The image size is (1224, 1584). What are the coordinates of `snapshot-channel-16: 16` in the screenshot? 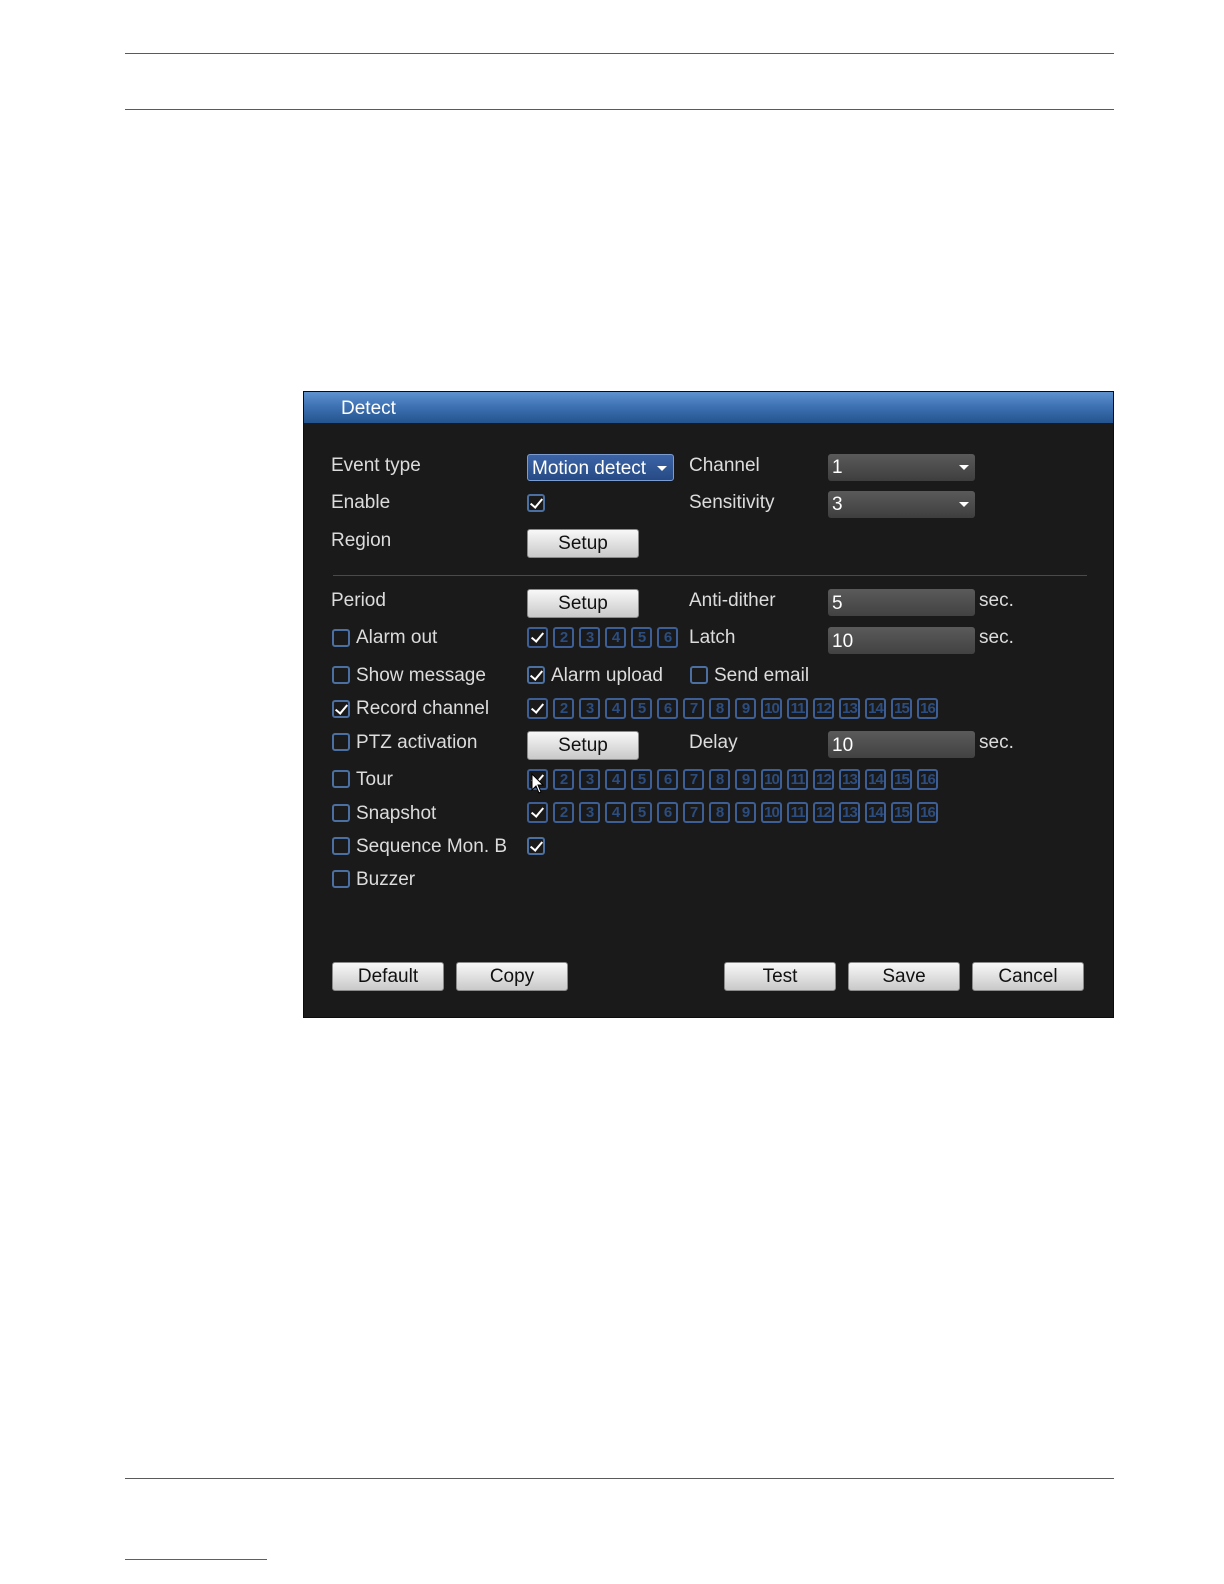 It's located at (927, 812).